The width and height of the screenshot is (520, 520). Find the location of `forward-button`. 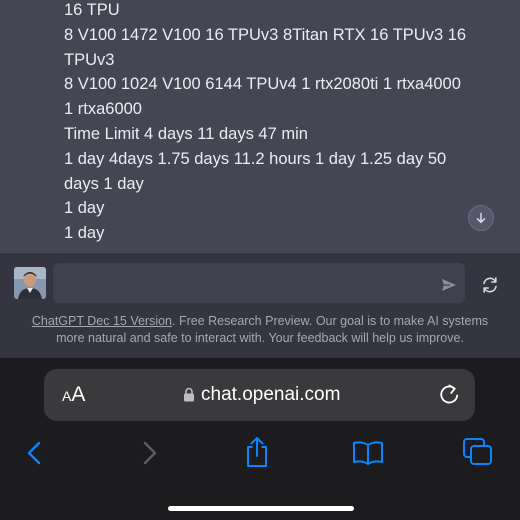

forward-button is located at coordinates (149, 453).